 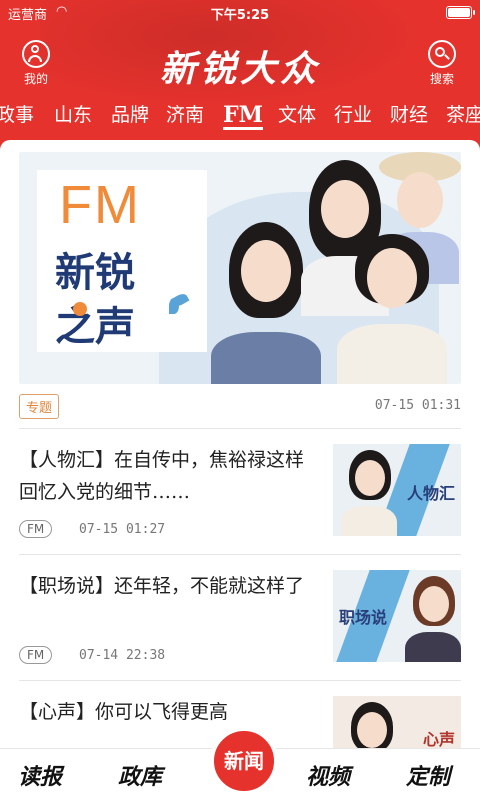 I want to click on nav-policy-library: 政库, so click(x=140, y=775).